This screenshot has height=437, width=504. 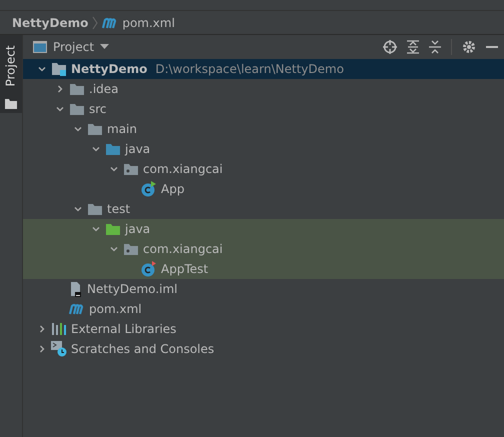 What do you see at coordinates (50, 23) in the screenshot?
I see `breadcrumb-item: NettyDemo` at bounding box center [50, 23].